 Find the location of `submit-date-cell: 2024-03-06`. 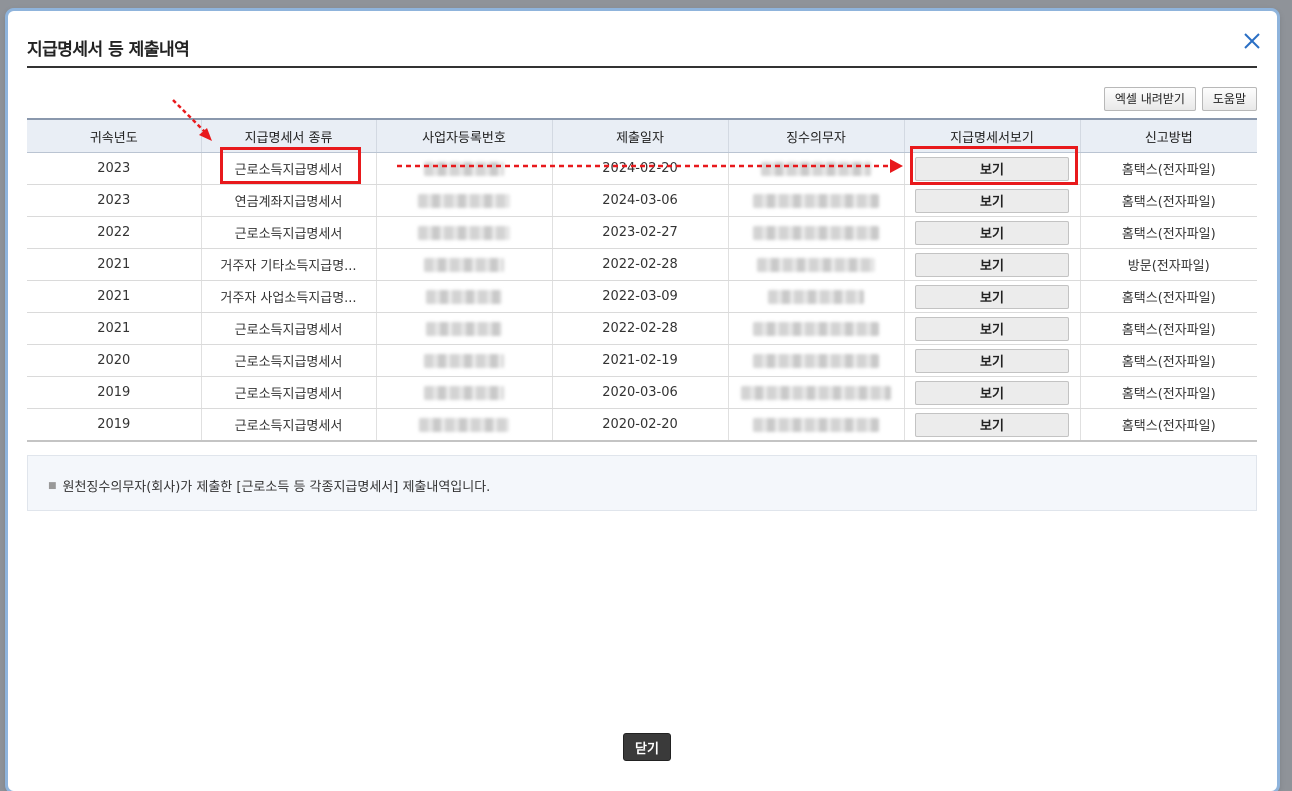

submit-date-cell: 2024-03-06 is located at coordinates (639, 200).